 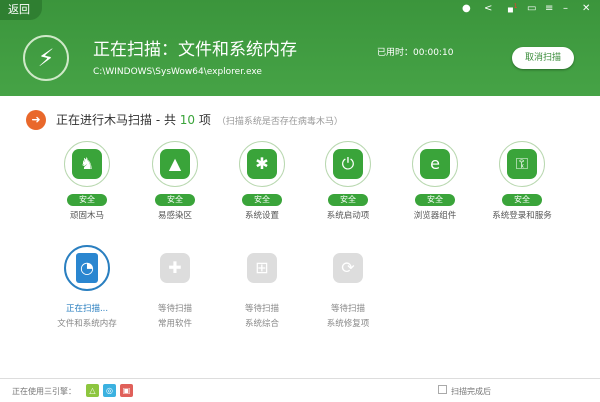 I want to click on engines-label: 正在使用三引擎：, so click(x=44, y=391).